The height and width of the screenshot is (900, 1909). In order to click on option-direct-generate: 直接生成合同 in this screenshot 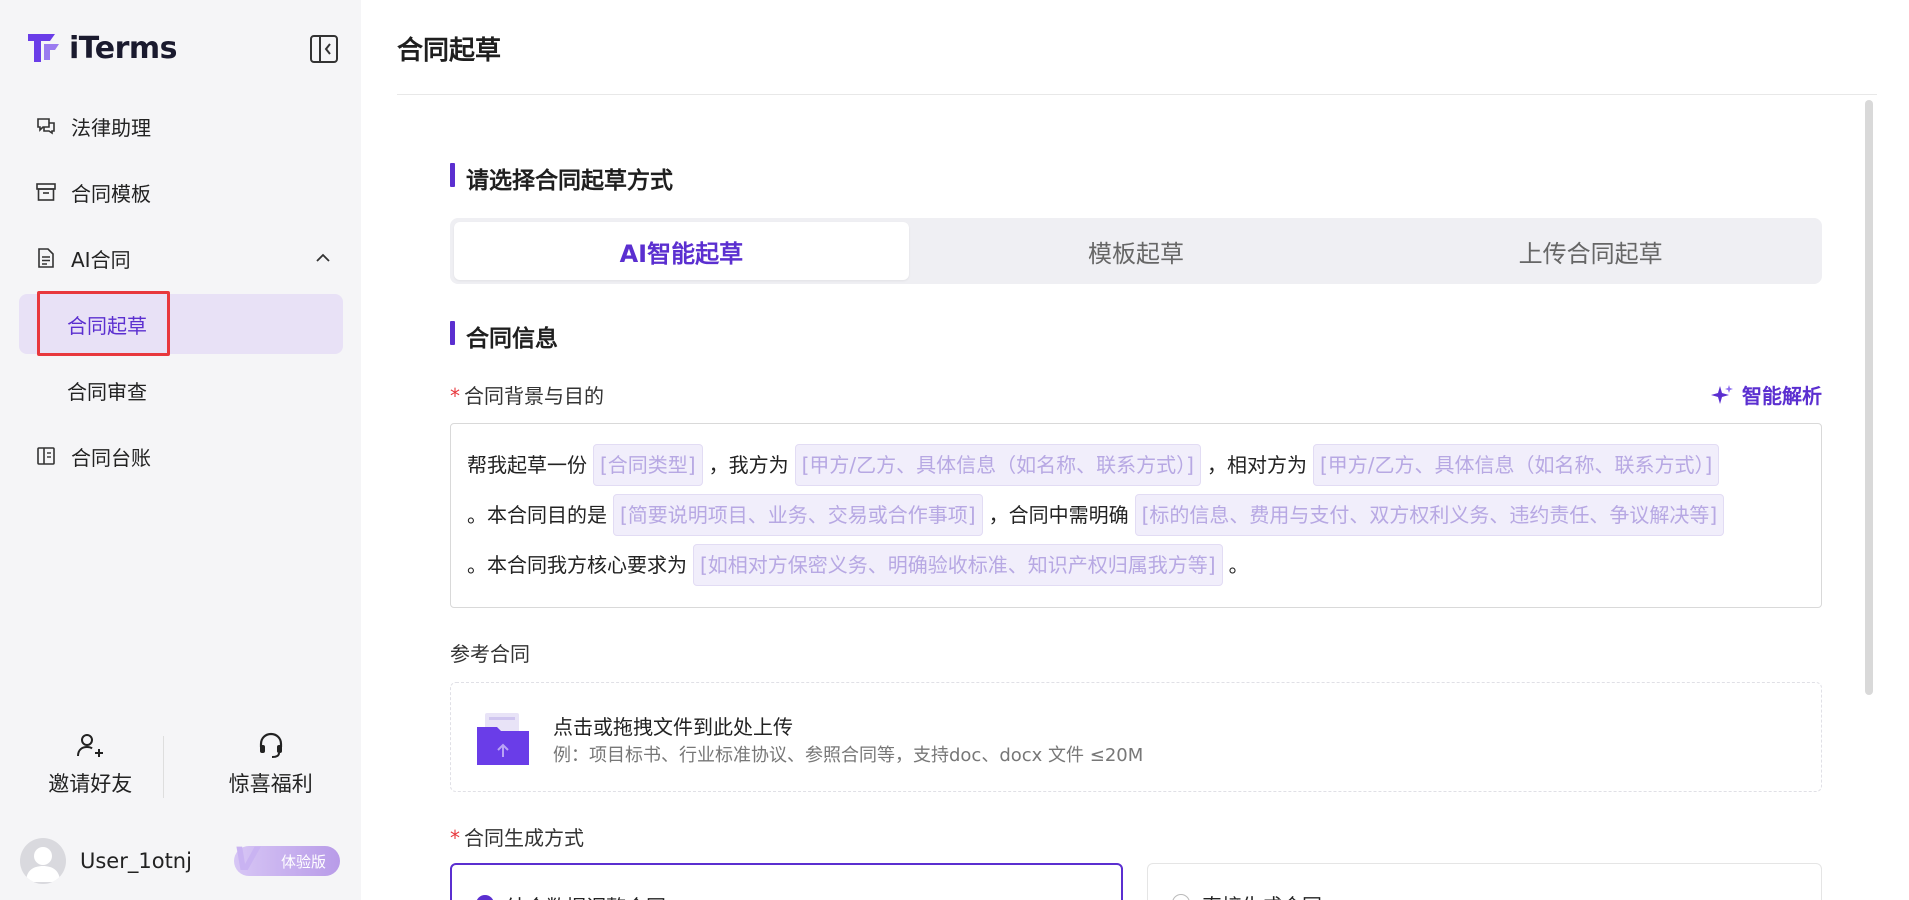, I will do `click(1484, 881)`.